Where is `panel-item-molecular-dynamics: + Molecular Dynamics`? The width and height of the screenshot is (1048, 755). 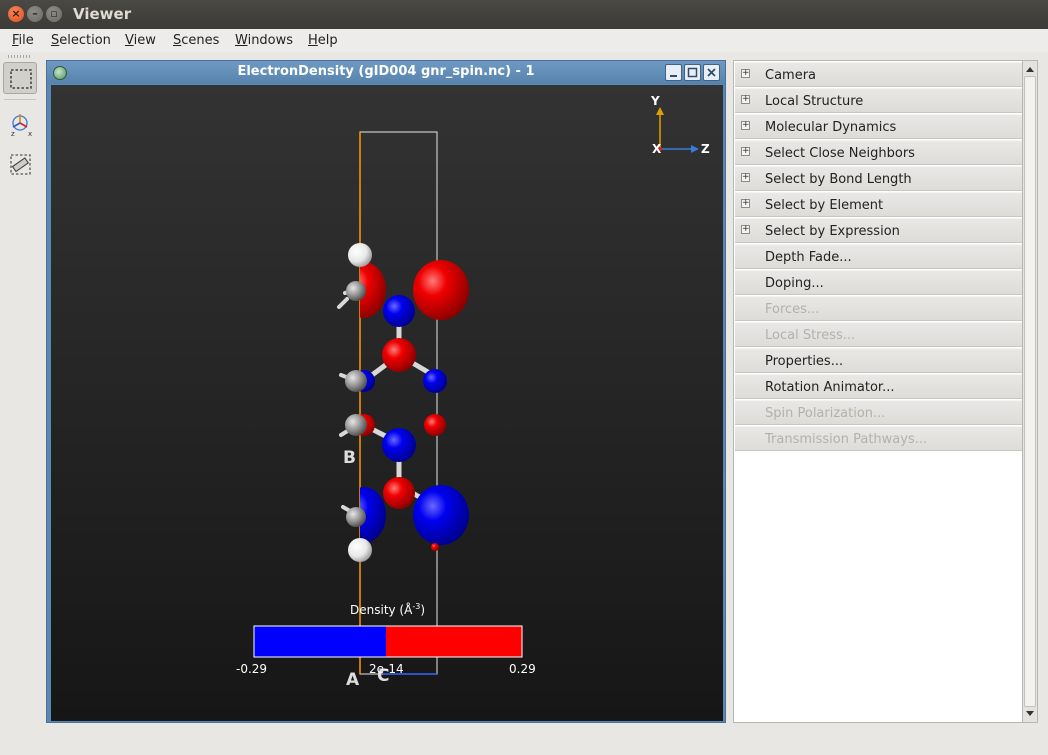
panel-item-molecular-dynamics: + Molecular Dynamics is located at coordinates (878, 126).